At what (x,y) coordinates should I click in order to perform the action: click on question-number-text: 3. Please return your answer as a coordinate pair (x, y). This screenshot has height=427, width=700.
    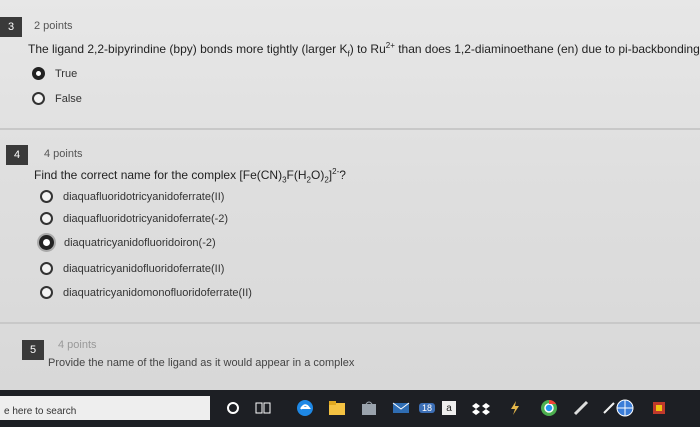
    Looking at the image, I should click on (11, 27).